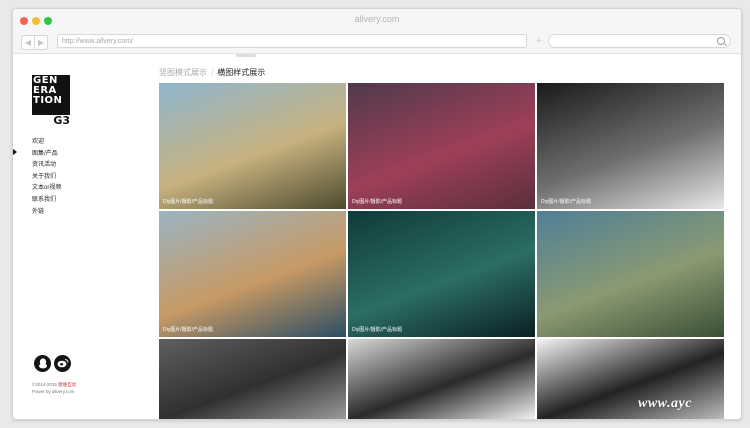 This screenshot has height=428, width=750. I want to click on footer-copyright: ©2014-2016 傲维互动 Power by allvery.com, so click(54, 388).